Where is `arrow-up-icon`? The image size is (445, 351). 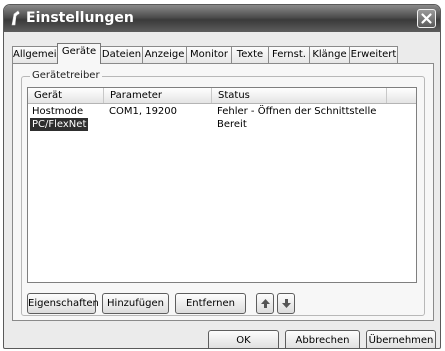
arrow-up-icon is located at coordinates (265, 303).